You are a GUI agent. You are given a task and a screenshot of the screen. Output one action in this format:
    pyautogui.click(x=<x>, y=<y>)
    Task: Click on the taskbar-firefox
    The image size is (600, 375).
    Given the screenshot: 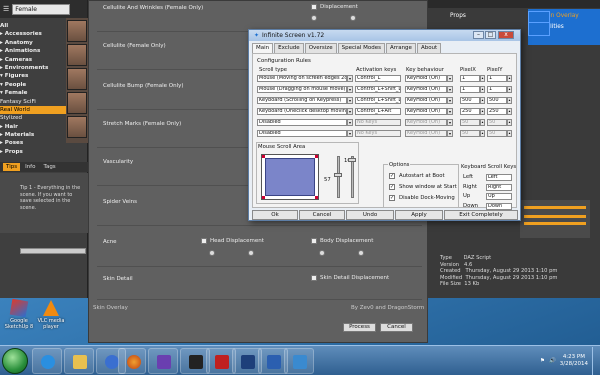 What is the action you would take?
    pyautogui.click(x=132, y=361)
    